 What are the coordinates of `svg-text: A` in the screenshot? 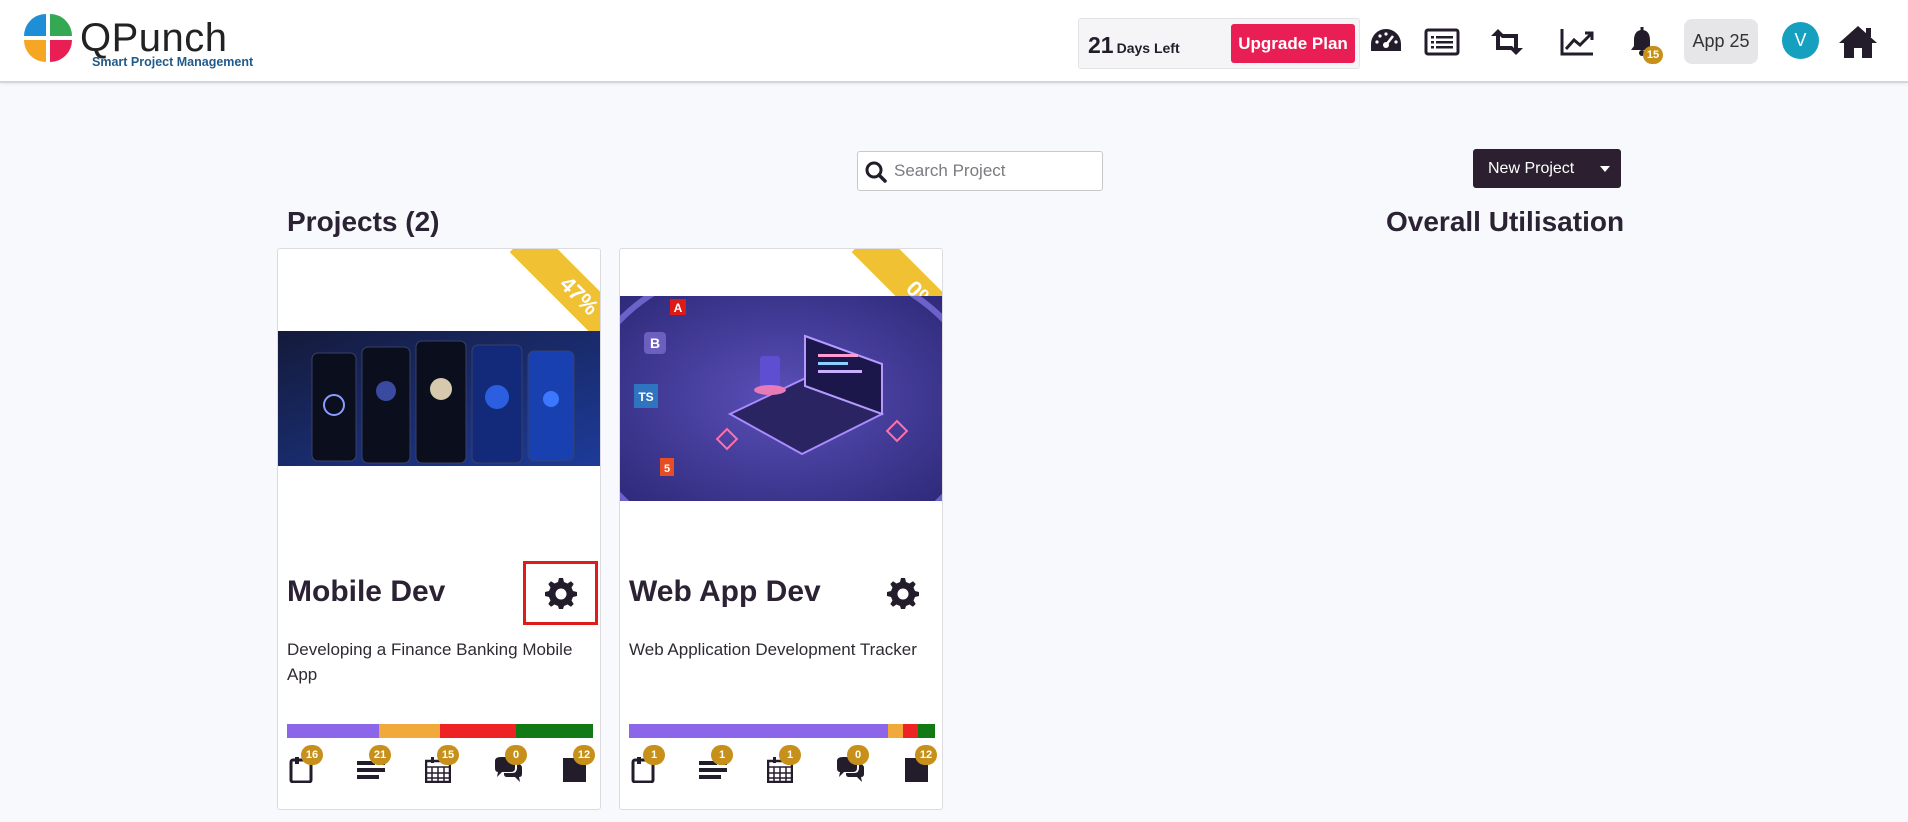 It's located at (678, 308).